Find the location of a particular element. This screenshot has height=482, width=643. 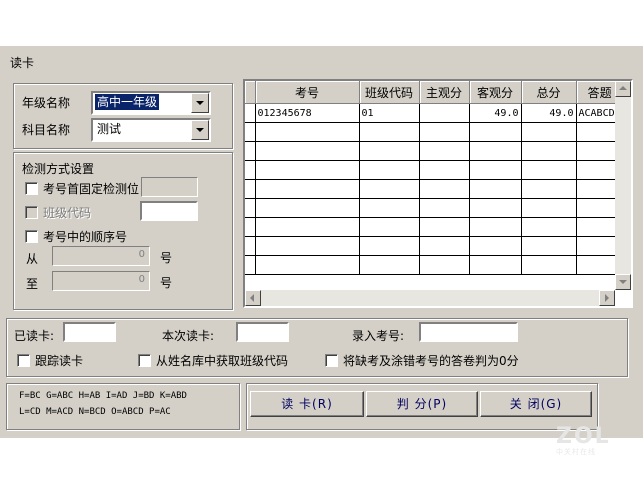

score-button: 判 分(P) is located at coordinates (422, 404).